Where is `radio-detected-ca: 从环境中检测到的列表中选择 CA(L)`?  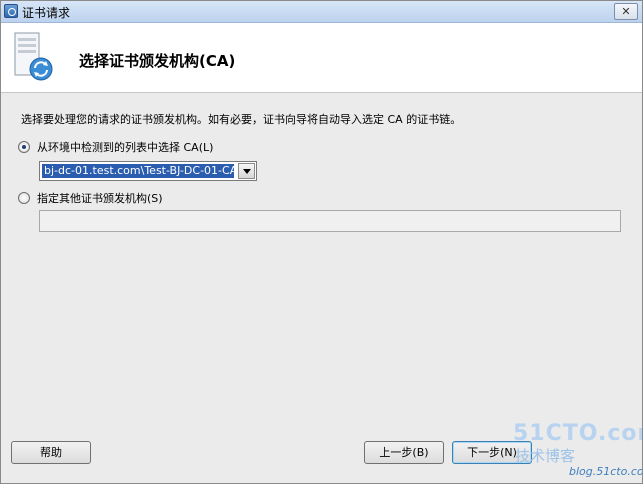 radio-detected-ca: 从环境中检测到的列表中选择 CA(L) is located at coordinates (115, 147).